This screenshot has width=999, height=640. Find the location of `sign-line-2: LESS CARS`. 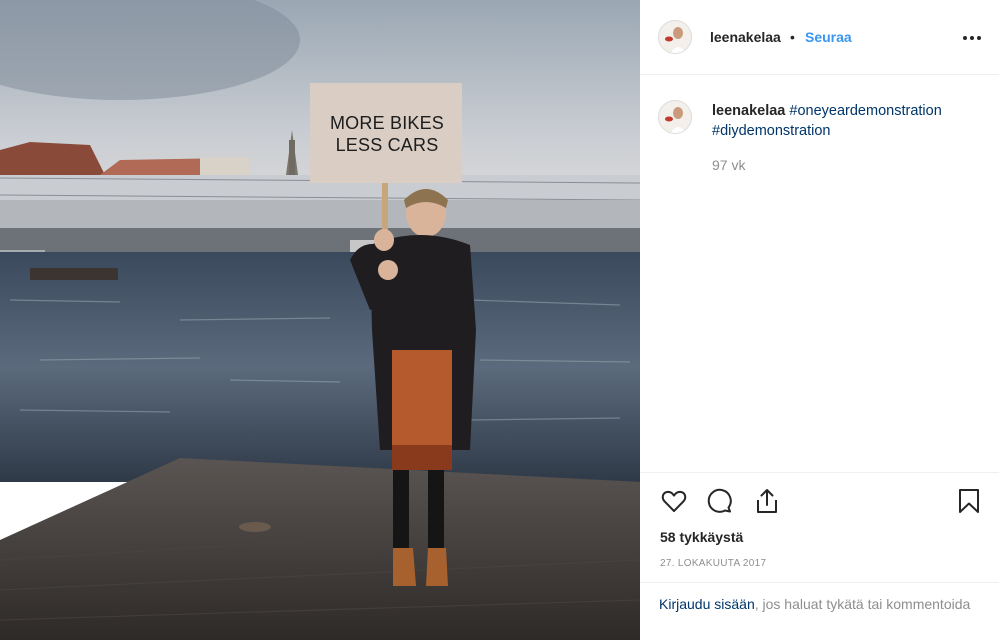

sign-line-2: LESS CARS is located at coordinates (387, 145).